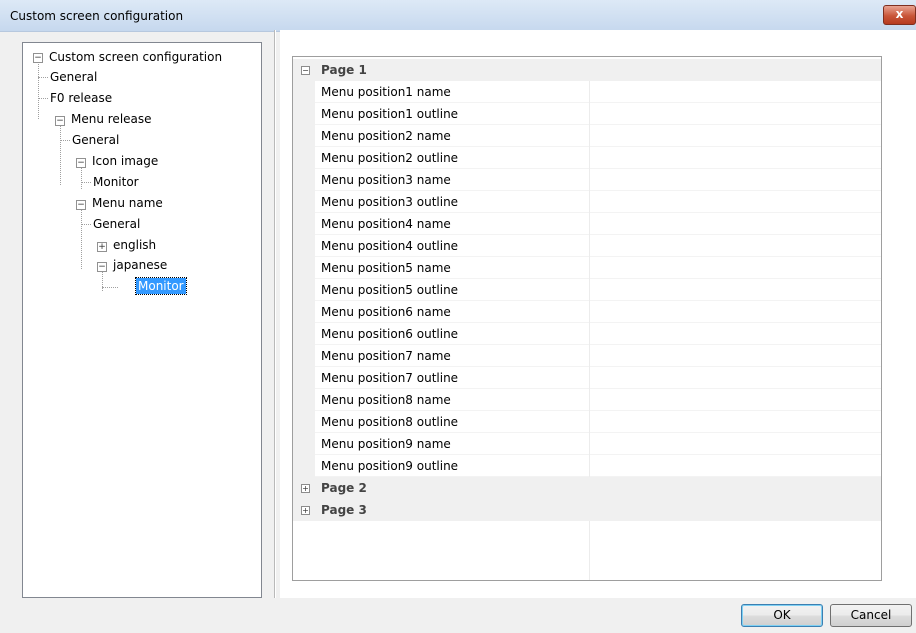  What do you see at coordinates (161, 286) in the screenshot?
I see `tree-node-japanese-monitor: Monitor` at bounding box center [161, 286].